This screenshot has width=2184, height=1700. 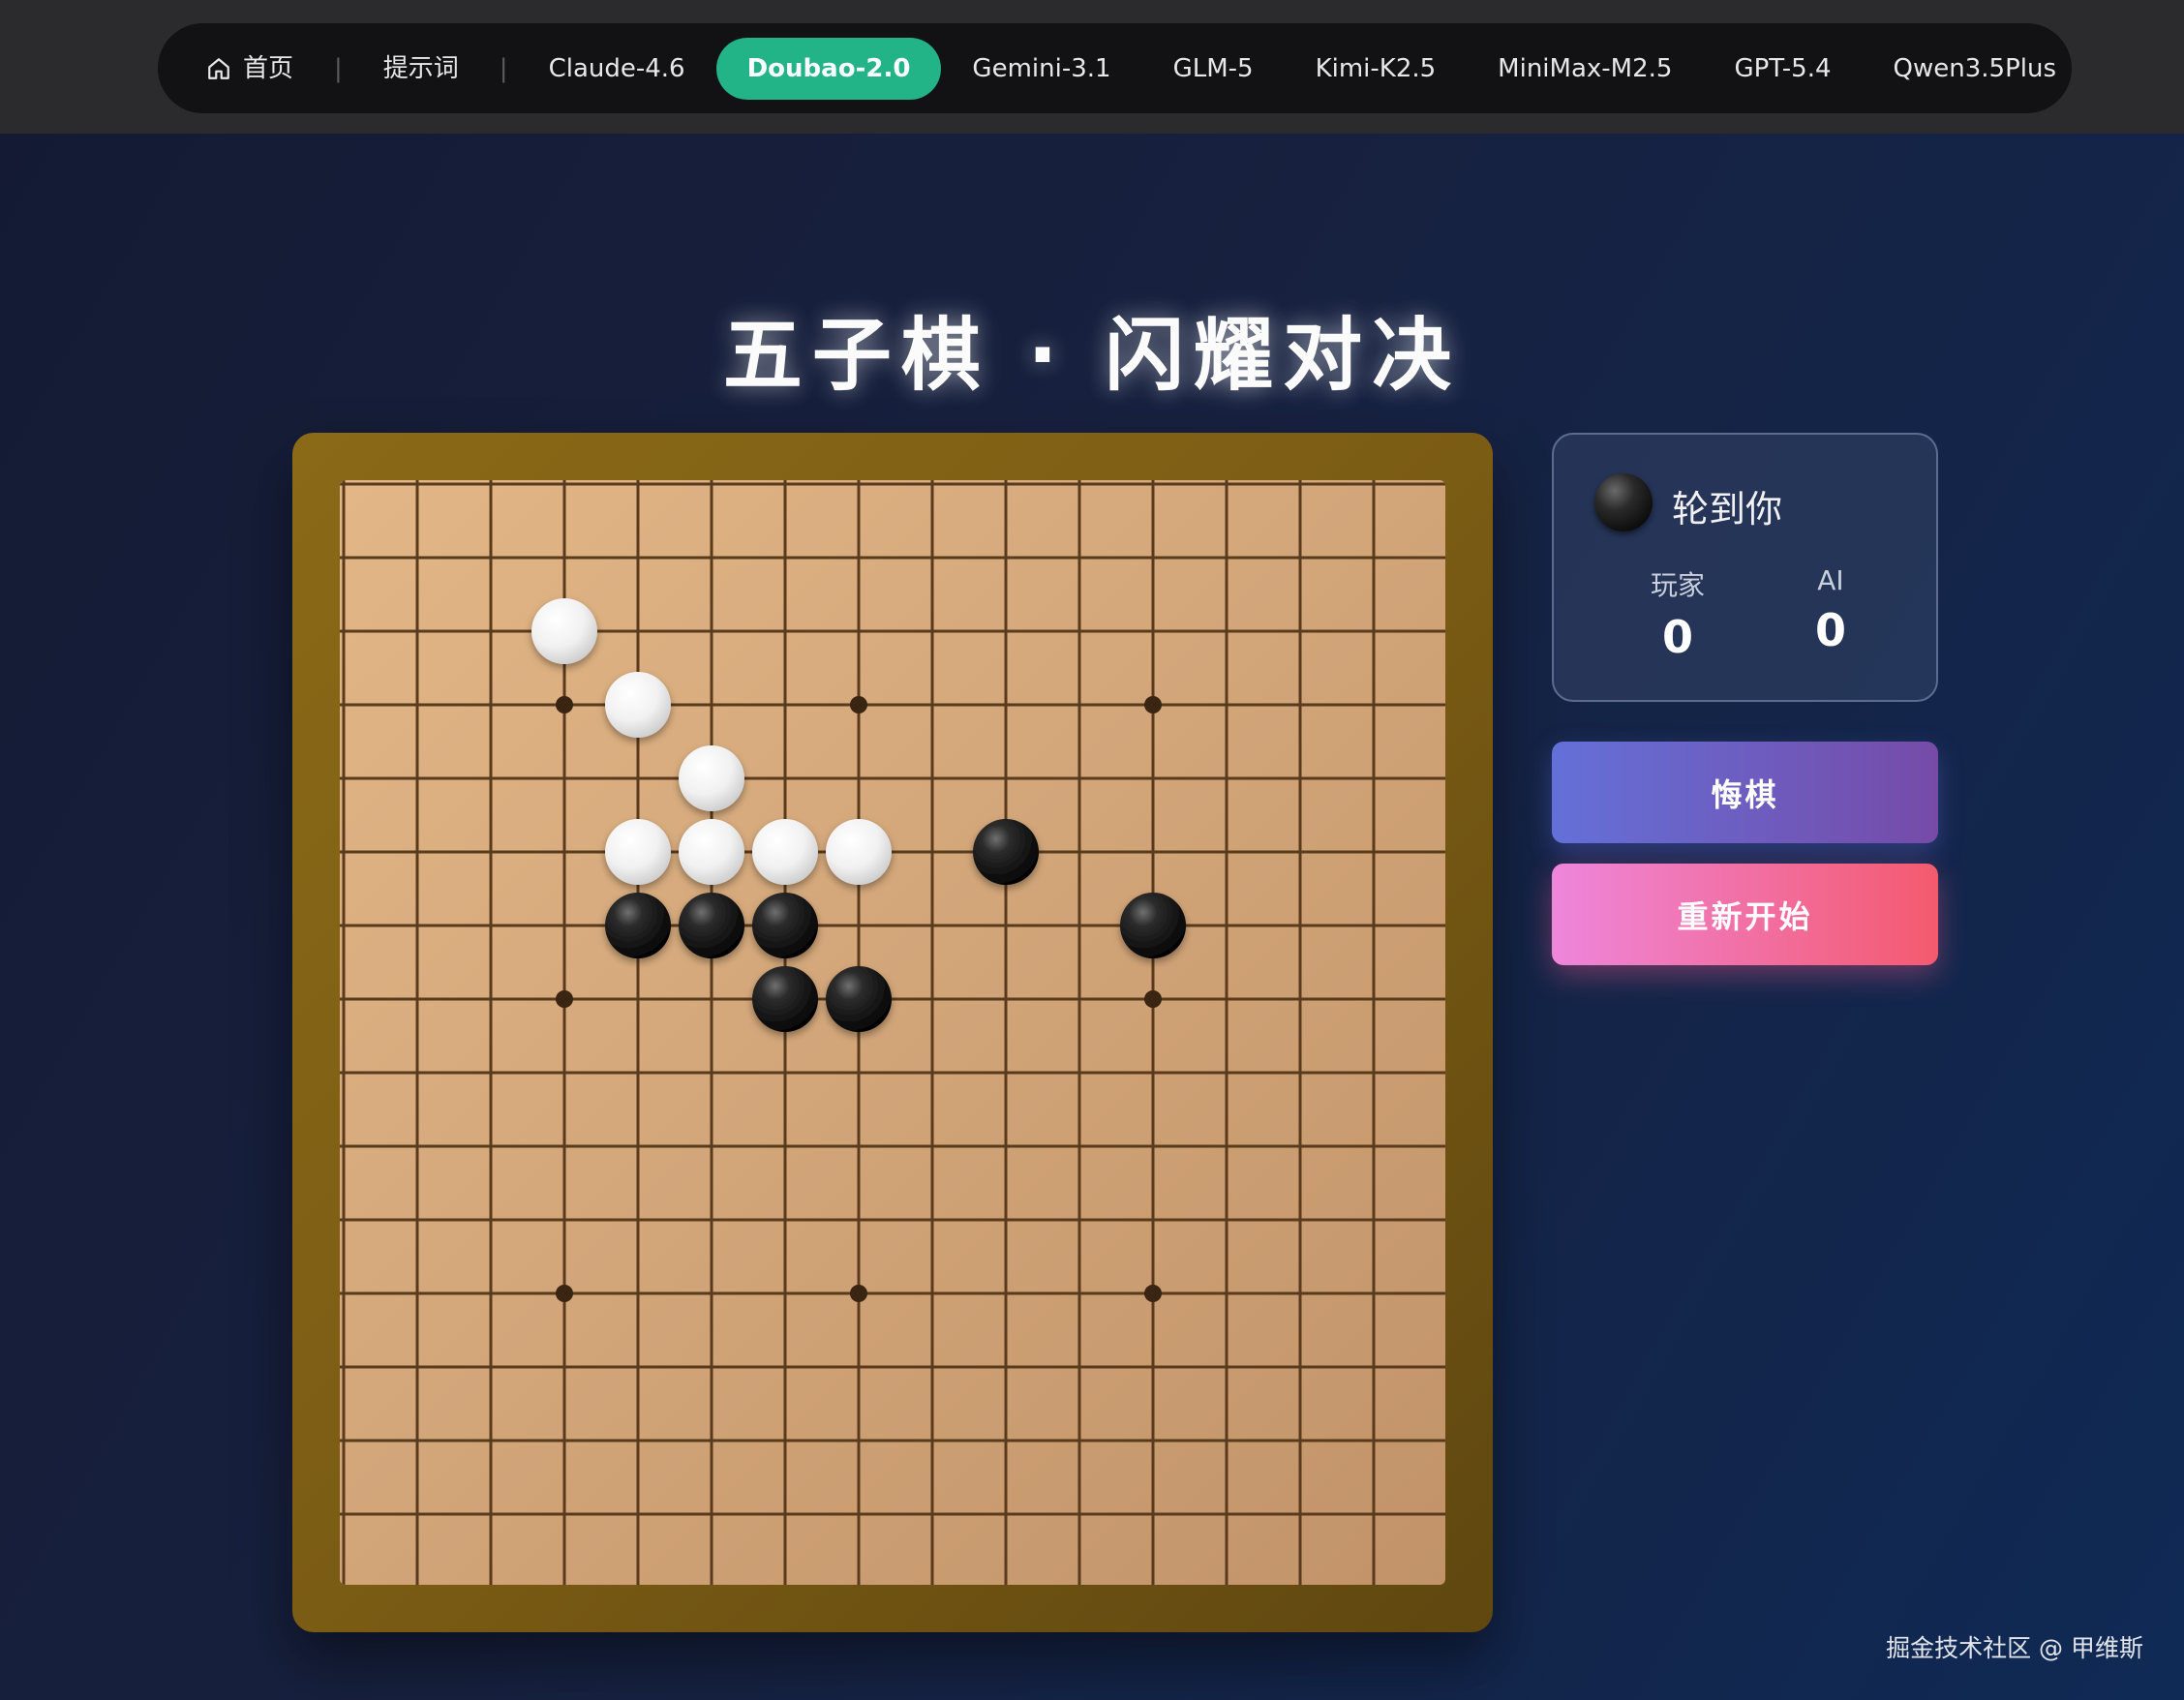 What do you see at coordinates (1585, 69) in the screenshot?
I see `nav-item-minimax: MiniMax-M2.5` at bounding box center [1585, 69].